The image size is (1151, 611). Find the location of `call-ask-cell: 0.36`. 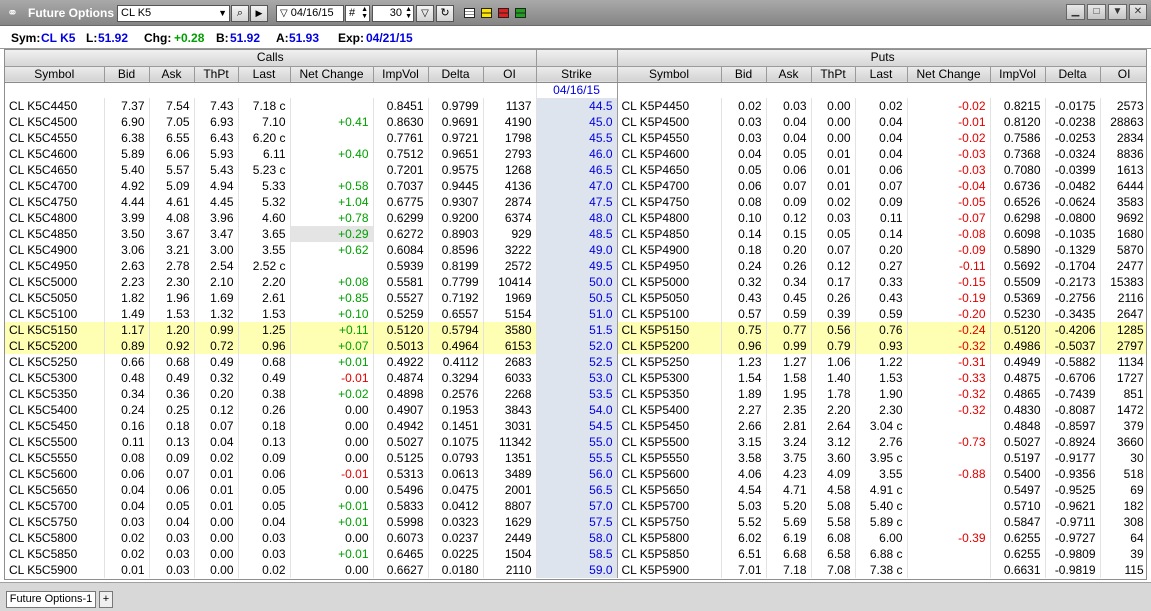

call-ask-cell: 0.36 is located at coordinates (172, 394).